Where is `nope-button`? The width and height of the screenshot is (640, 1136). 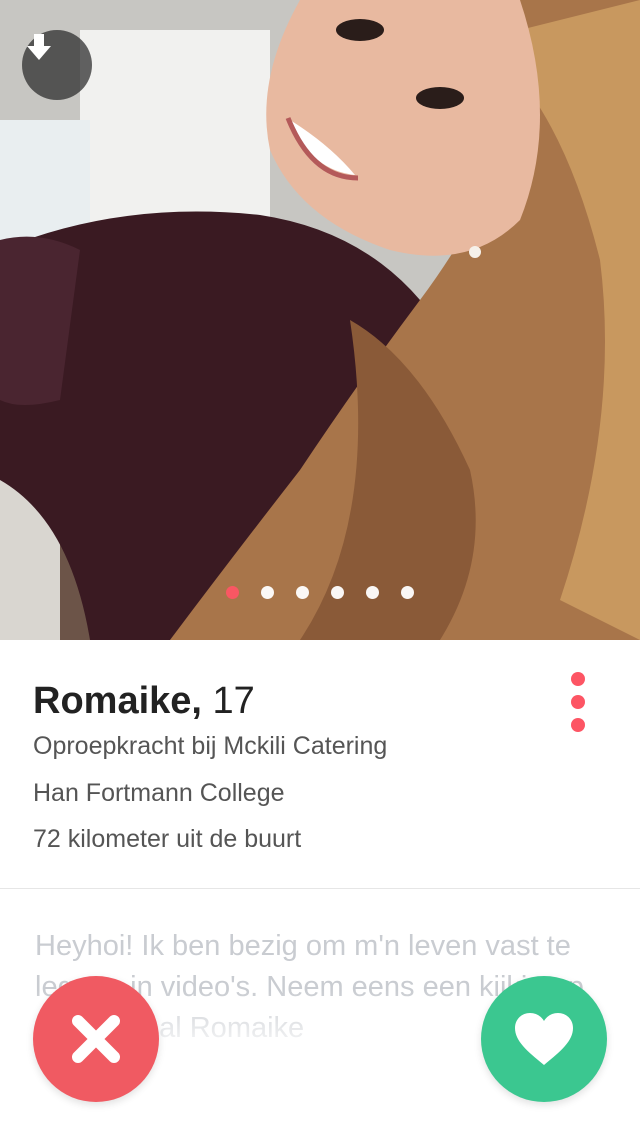
nope-button is located at coordinates (96, 1039).